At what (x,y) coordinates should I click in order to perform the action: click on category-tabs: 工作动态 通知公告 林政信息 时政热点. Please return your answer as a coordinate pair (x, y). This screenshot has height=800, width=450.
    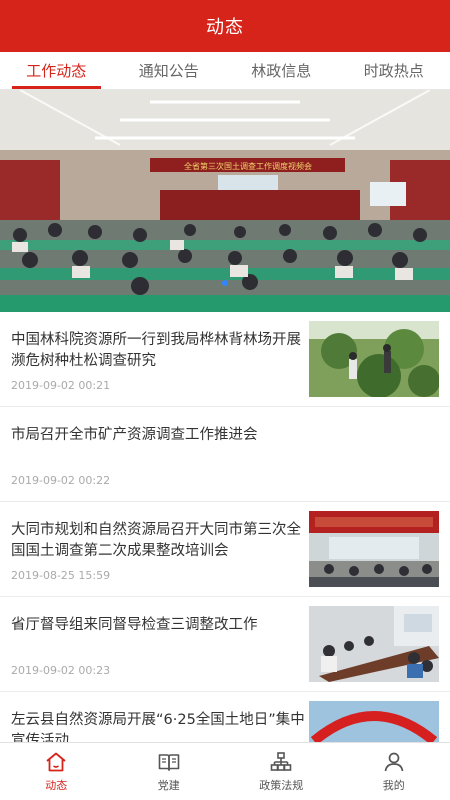
    Looking at the image, I should click on (225, 71).